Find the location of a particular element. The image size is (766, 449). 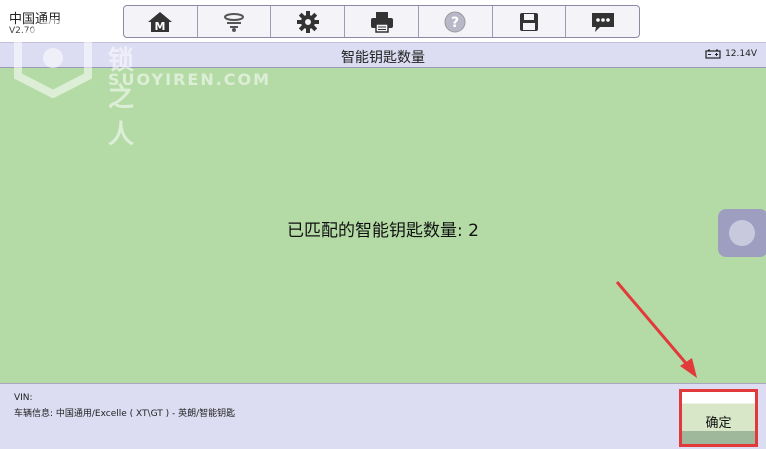

app-version: V2.70 is located at coordinates (22, 31).